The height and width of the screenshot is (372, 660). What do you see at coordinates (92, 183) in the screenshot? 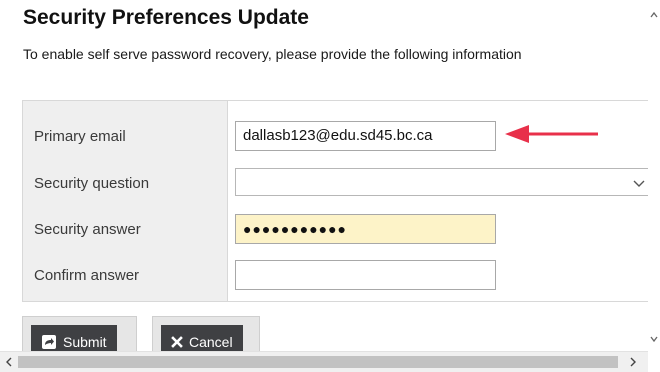
I see `security-question-label: Security question` at bounding box center [92, 183].